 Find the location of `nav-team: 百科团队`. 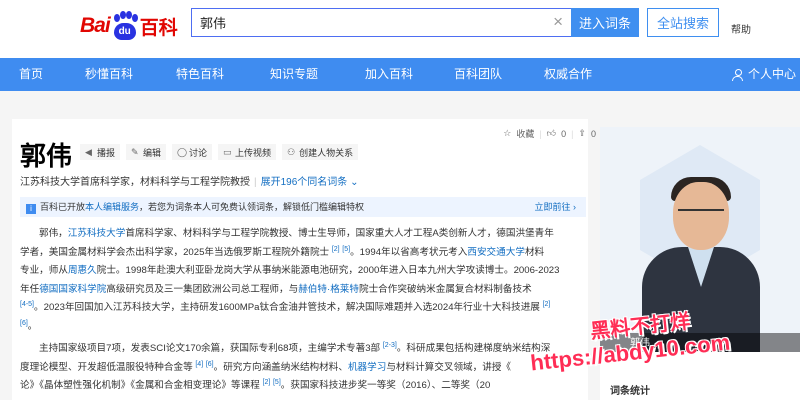

nav-team: 百科团队 is located at coordinates (478, 74).